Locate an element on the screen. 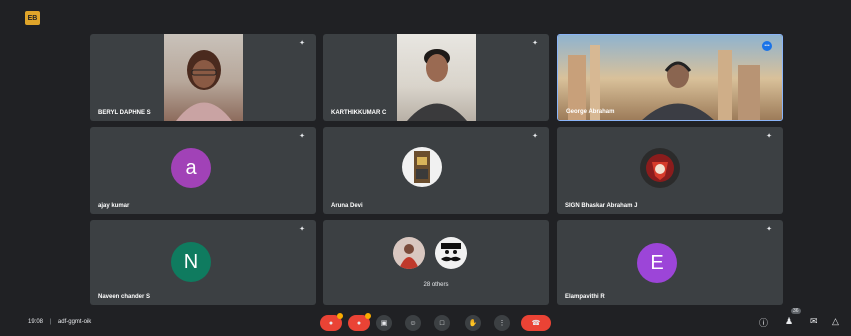 The height and width of the screenshot is (336, 851). participant-tile-naveen: N ✦ Naveen chander S is located at coordinates (203, 262).